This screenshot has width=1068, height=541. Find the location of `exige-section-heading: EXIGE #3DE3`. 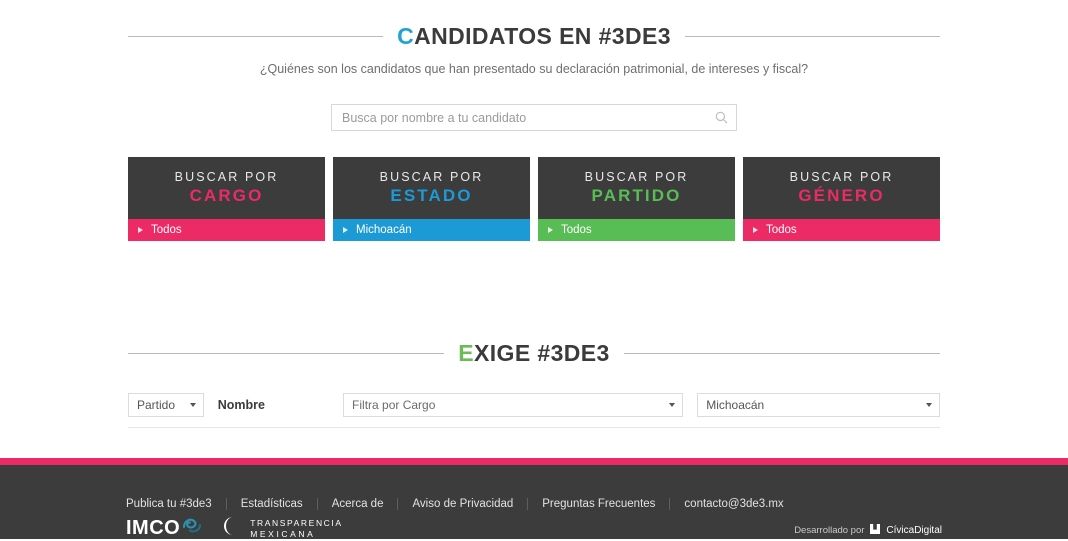

exige-section-heading: EXIGE #3DE3 is located at coordinates (534, 353).